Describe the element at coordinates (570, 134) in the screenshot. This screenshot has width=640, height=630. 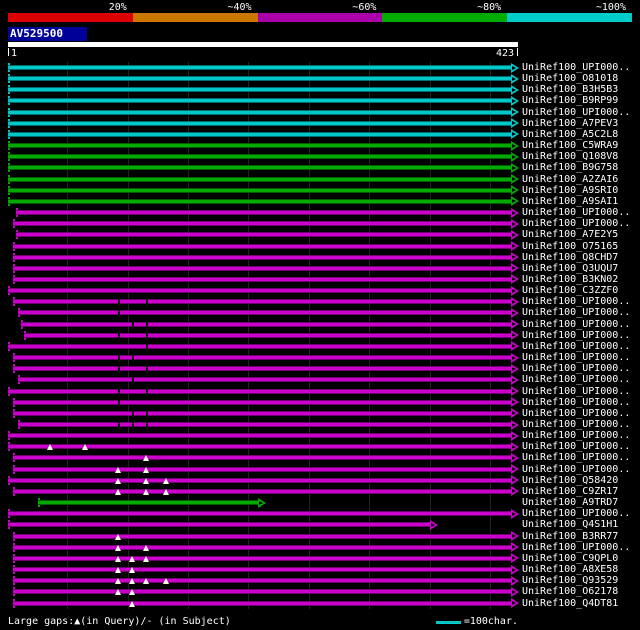
I see `hit-accession-label: UniRef100_A5C2L8` at that location.